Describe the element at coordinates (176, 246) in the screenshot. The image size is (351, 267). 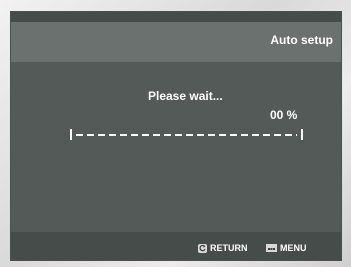
I see `bottom-bar: RETURN MENU` at that location.